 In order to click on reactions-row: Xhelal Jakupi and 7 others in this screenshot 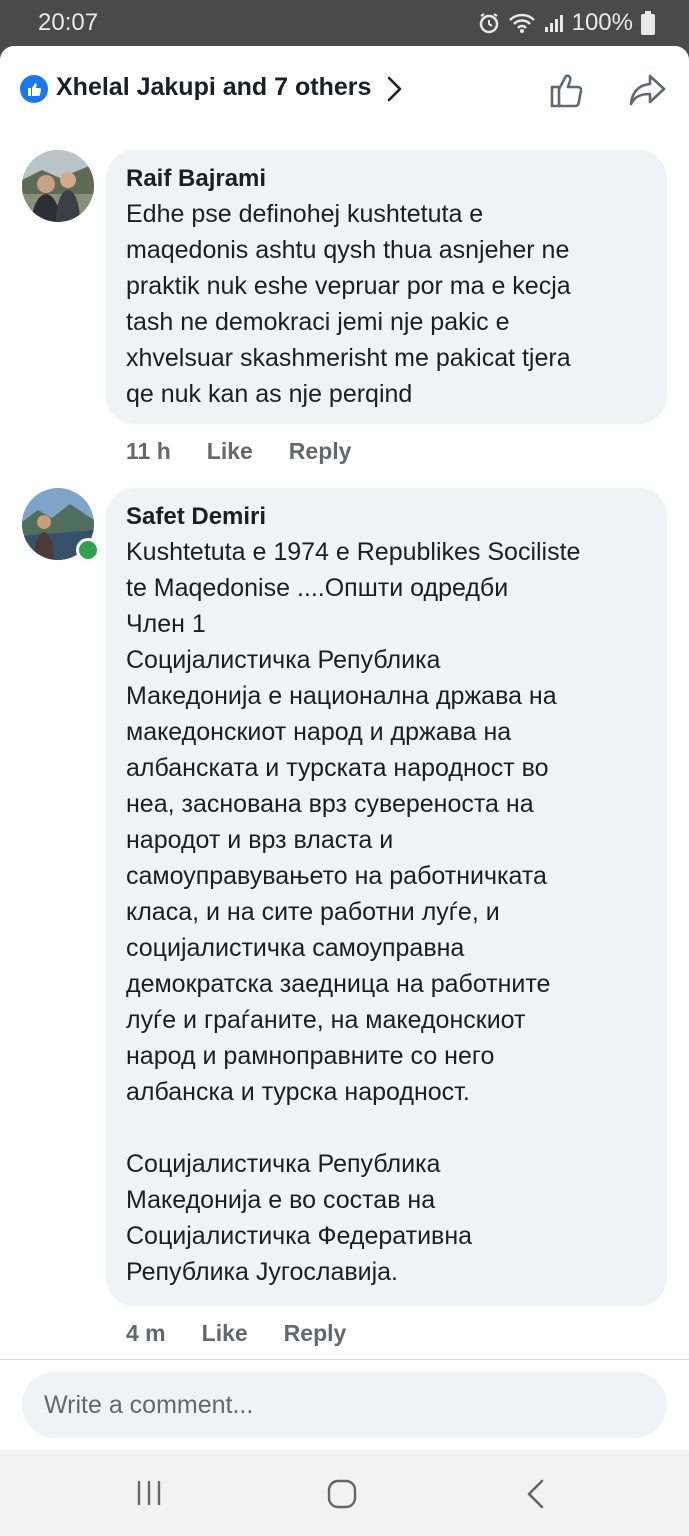, I will do `click(344, 91)`.